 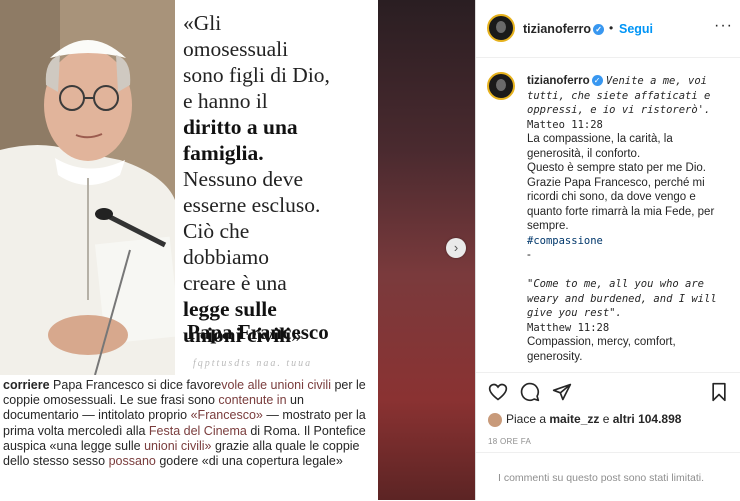 I want to click on post-timestamp: 18 ORE FA, so click(x=509, y=441).